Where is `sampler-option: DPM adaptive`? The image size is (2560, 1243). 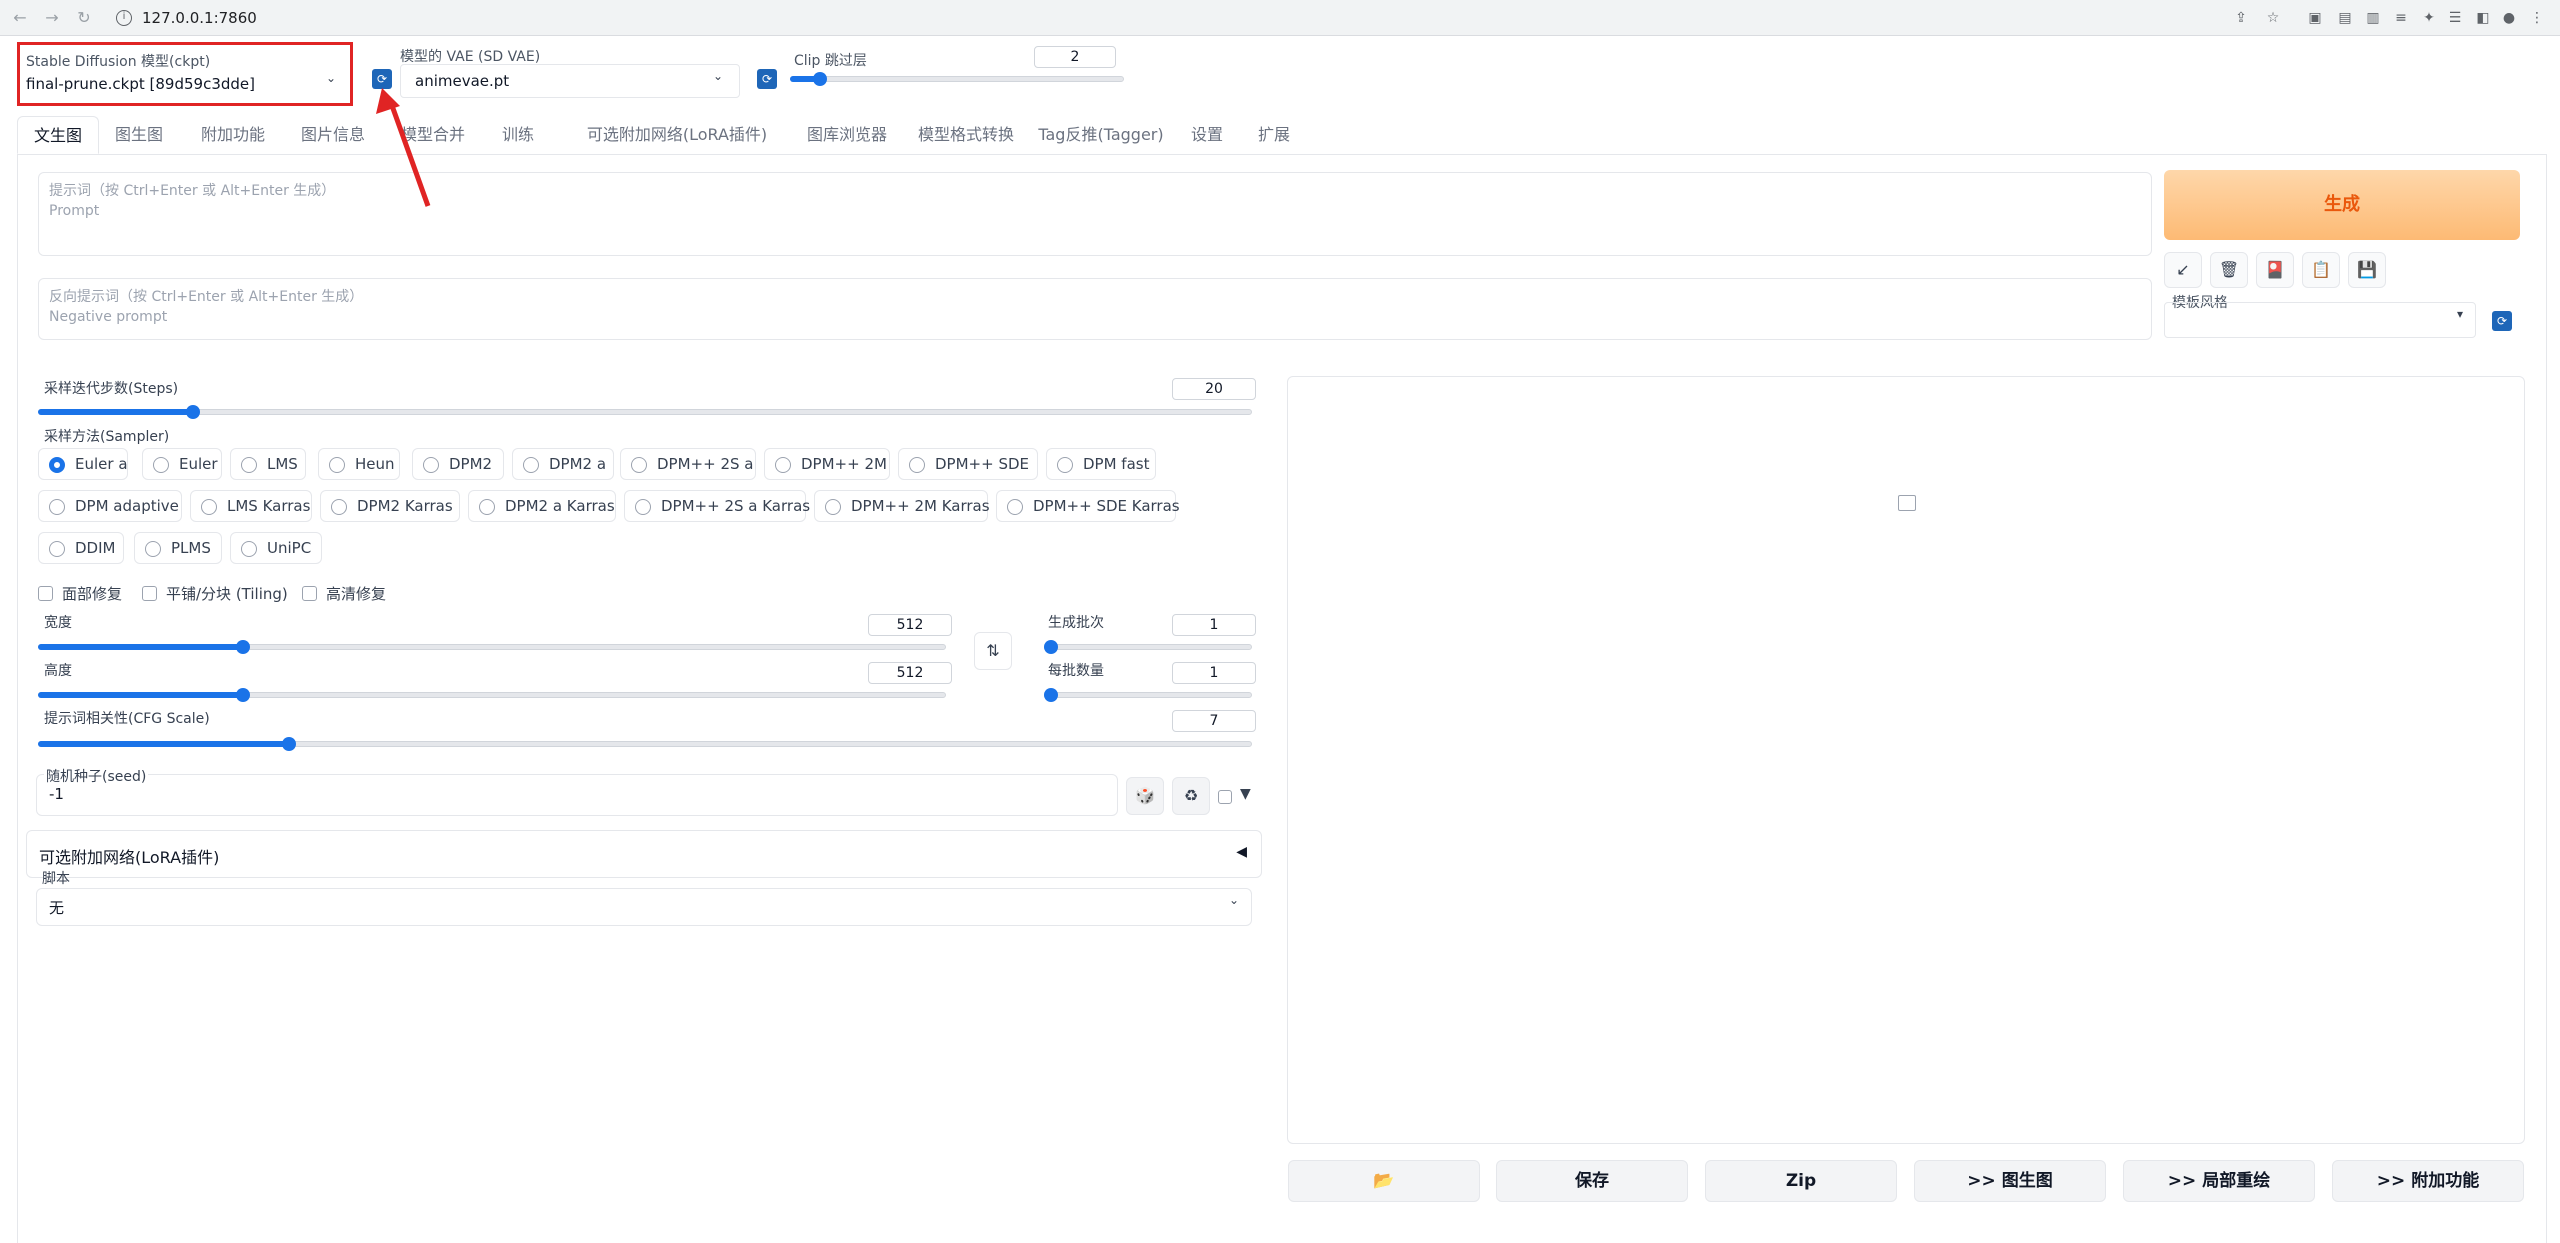
sampler-option: DPM adaptive is located at coordinates (110, 506).